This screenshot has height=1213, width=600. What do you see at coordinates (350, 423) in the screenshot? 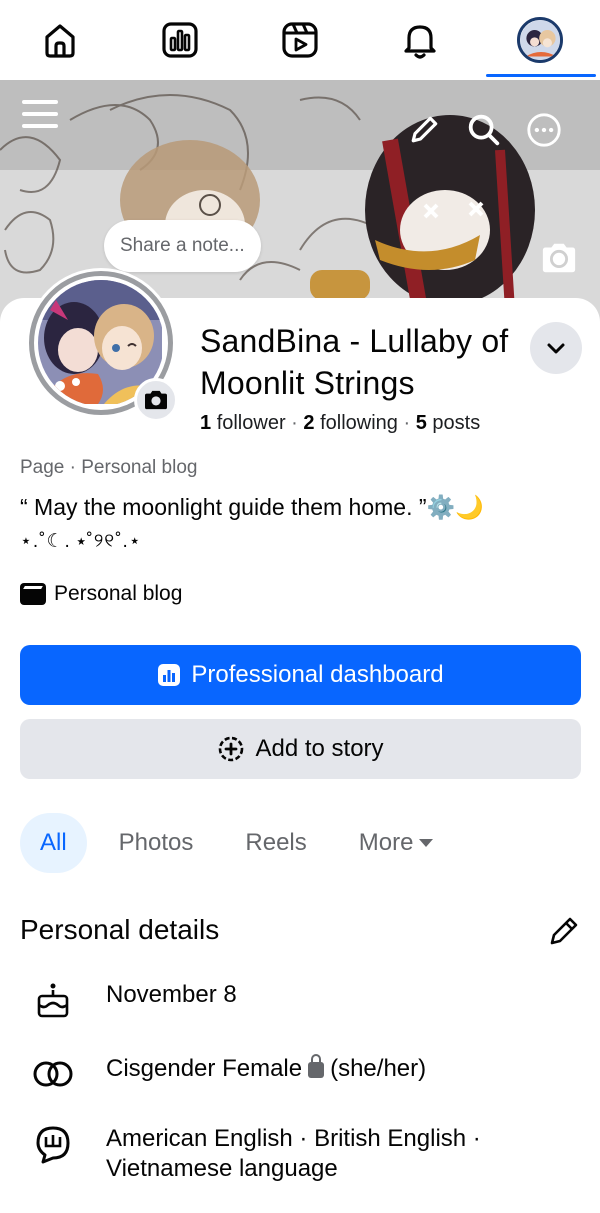
I see `following-link: 2 following` at bounding box center [350, 423].